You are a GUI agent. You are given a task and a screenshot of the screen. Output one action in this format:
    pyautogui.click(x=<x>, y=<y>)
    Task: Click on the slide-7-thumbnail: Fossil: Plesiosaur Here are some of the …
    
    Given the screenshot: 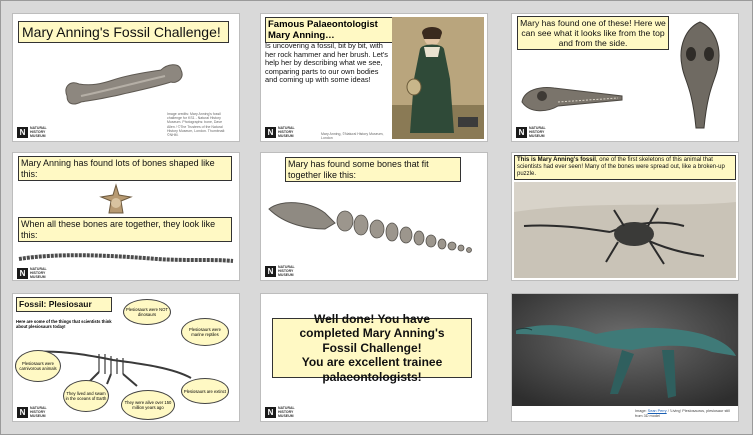 What is the action you would take?
    pyautogui.click(x=126, y=357)
    